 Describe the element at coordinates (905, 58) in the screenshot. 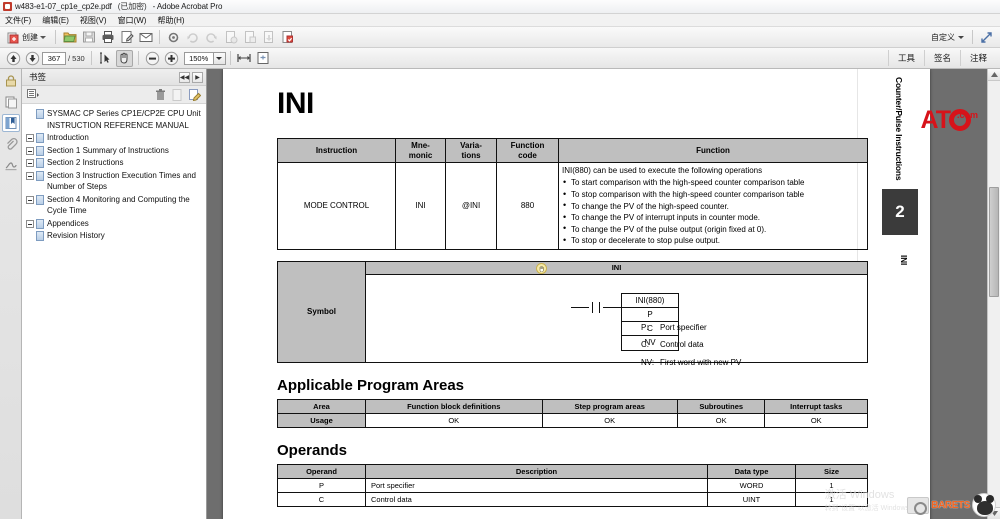

I see `tab-tools: 工具` at that location.